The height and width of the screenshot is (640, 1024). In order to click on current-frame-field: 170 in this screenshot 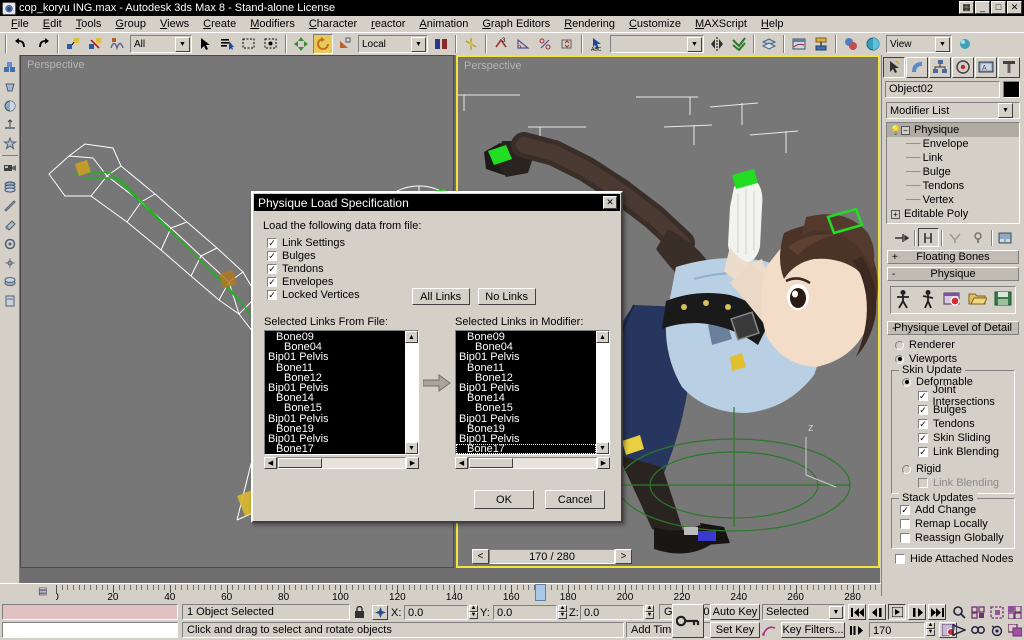, I will do `click(897, 630)`.